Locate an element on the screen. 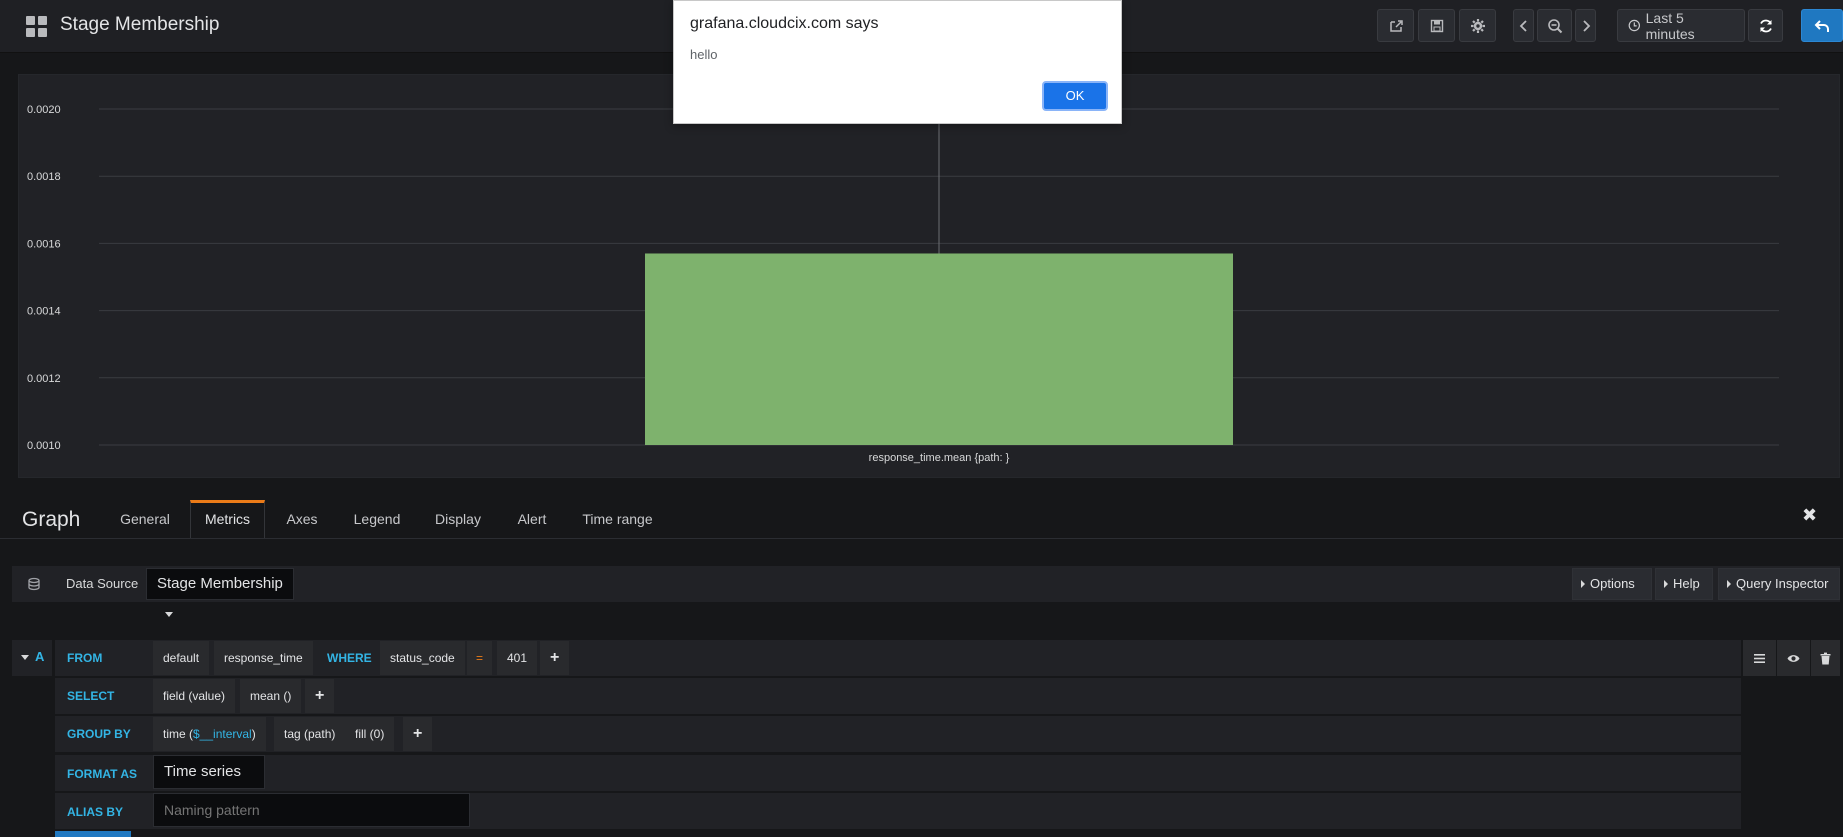 This screenshot has width=1843, height=837. query-ref-letter: A is located at coordinates (39, 656).